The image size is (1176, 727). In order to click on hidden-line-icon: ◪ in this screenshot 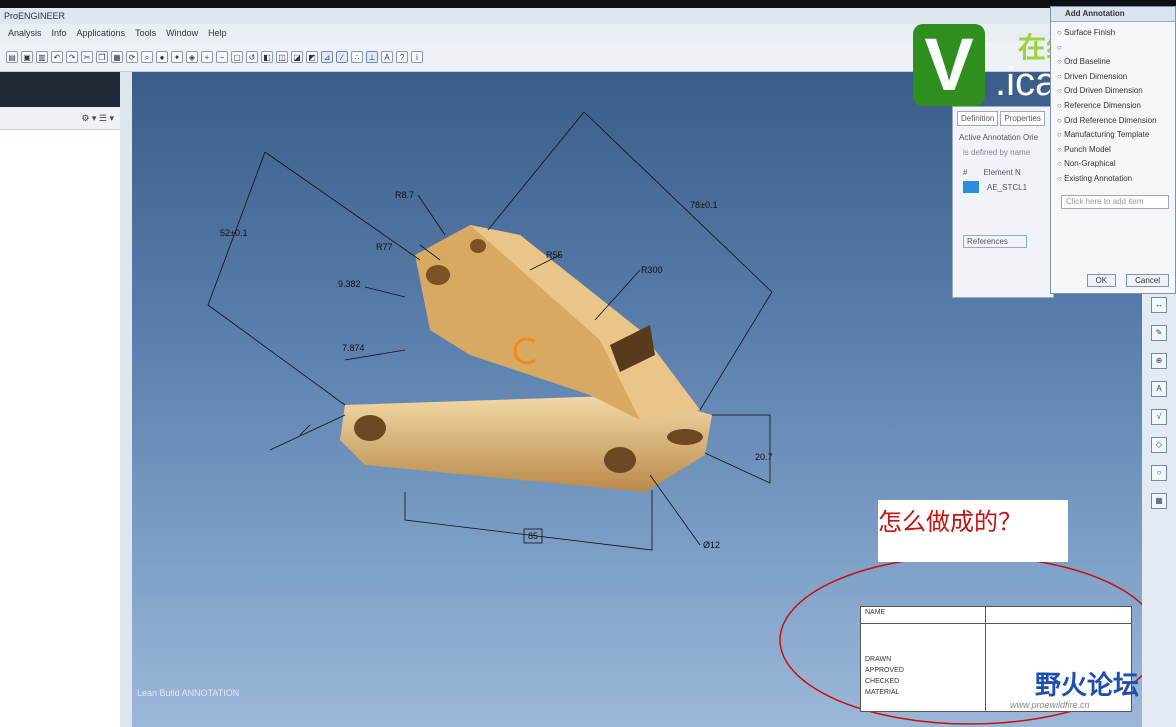, I will do `click(297, 56)`.